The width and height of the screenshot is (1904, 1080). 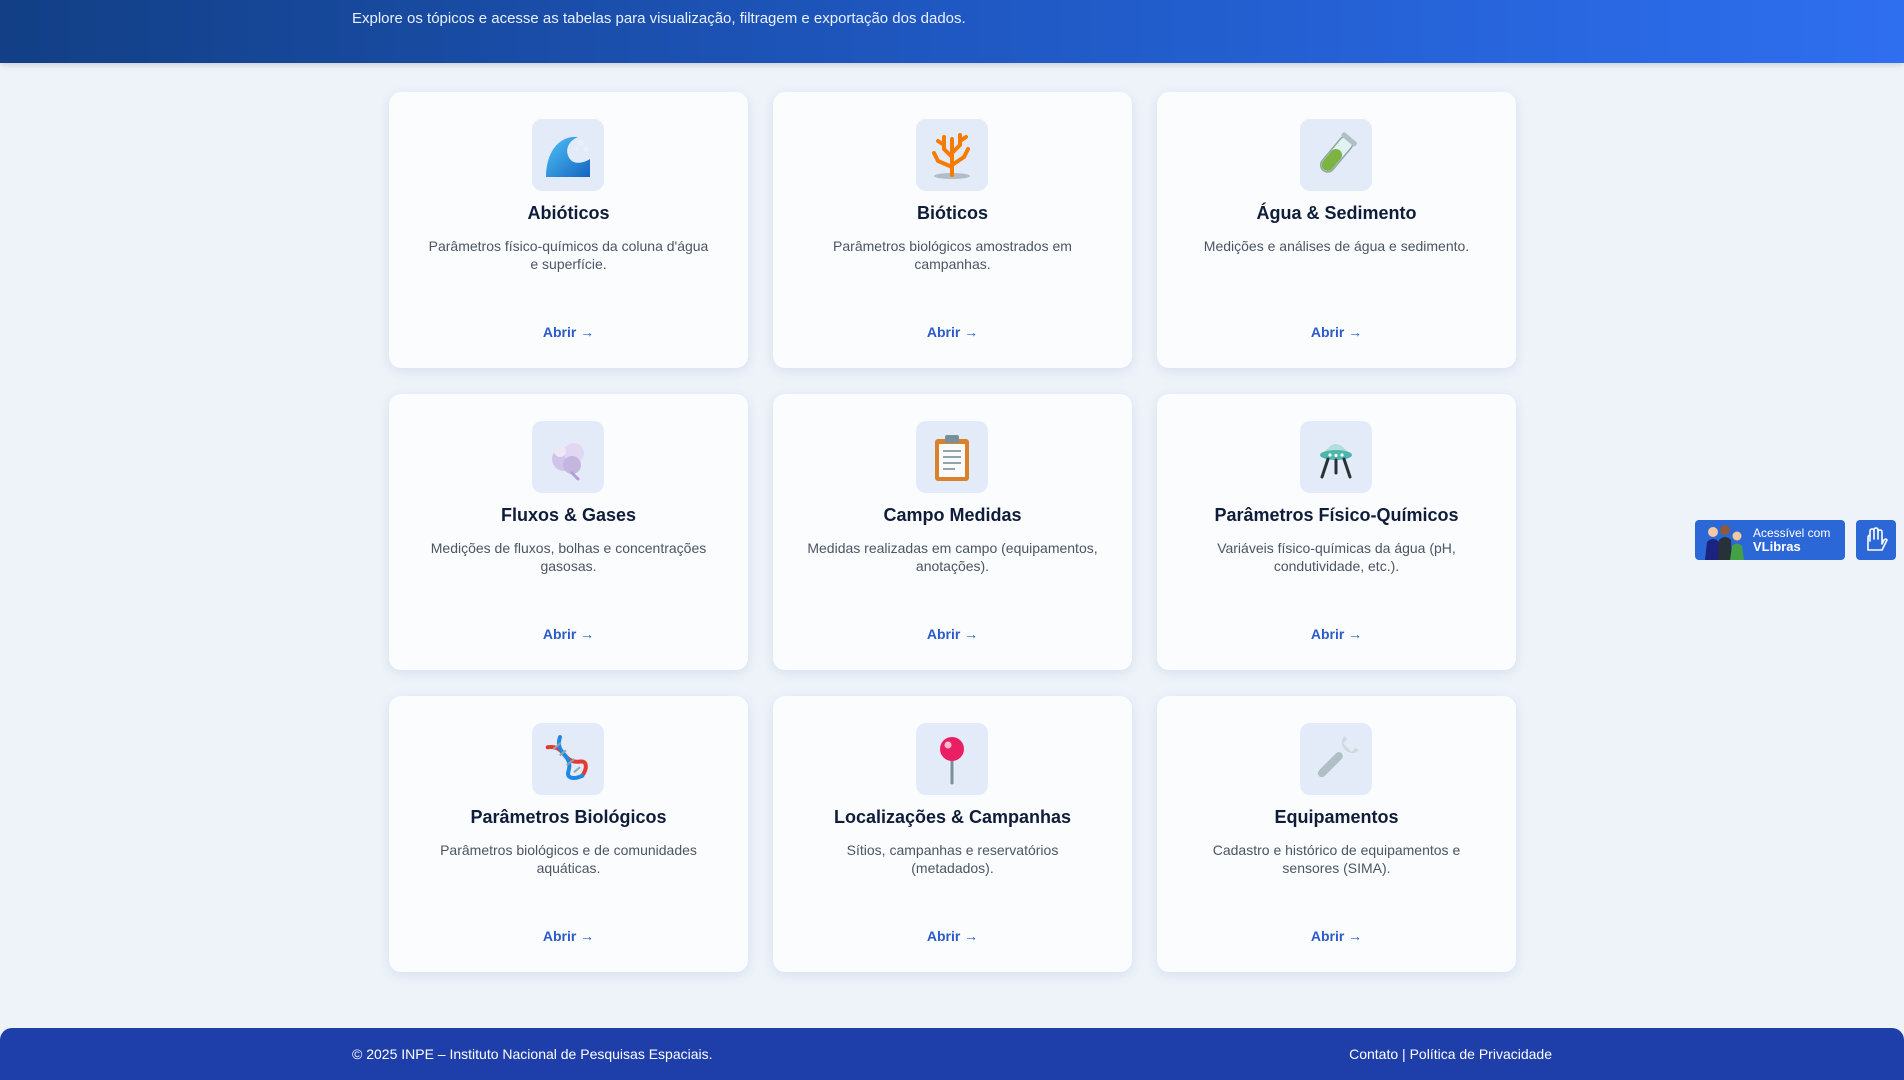 I want to click on card-title: Parâmetros Físico-Químicos, so click(x=1336, y=515).